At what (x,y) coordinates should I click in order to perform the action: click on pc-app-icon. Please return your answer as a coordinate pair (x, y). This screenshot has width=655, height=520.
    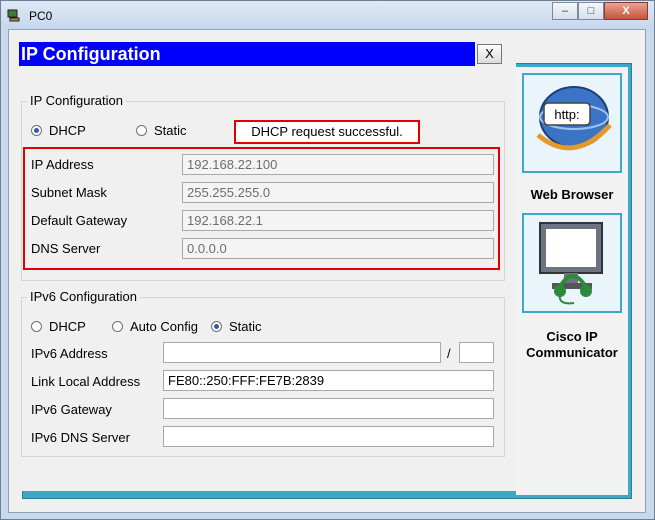
    Looking at the image, I should click on (13, 15).